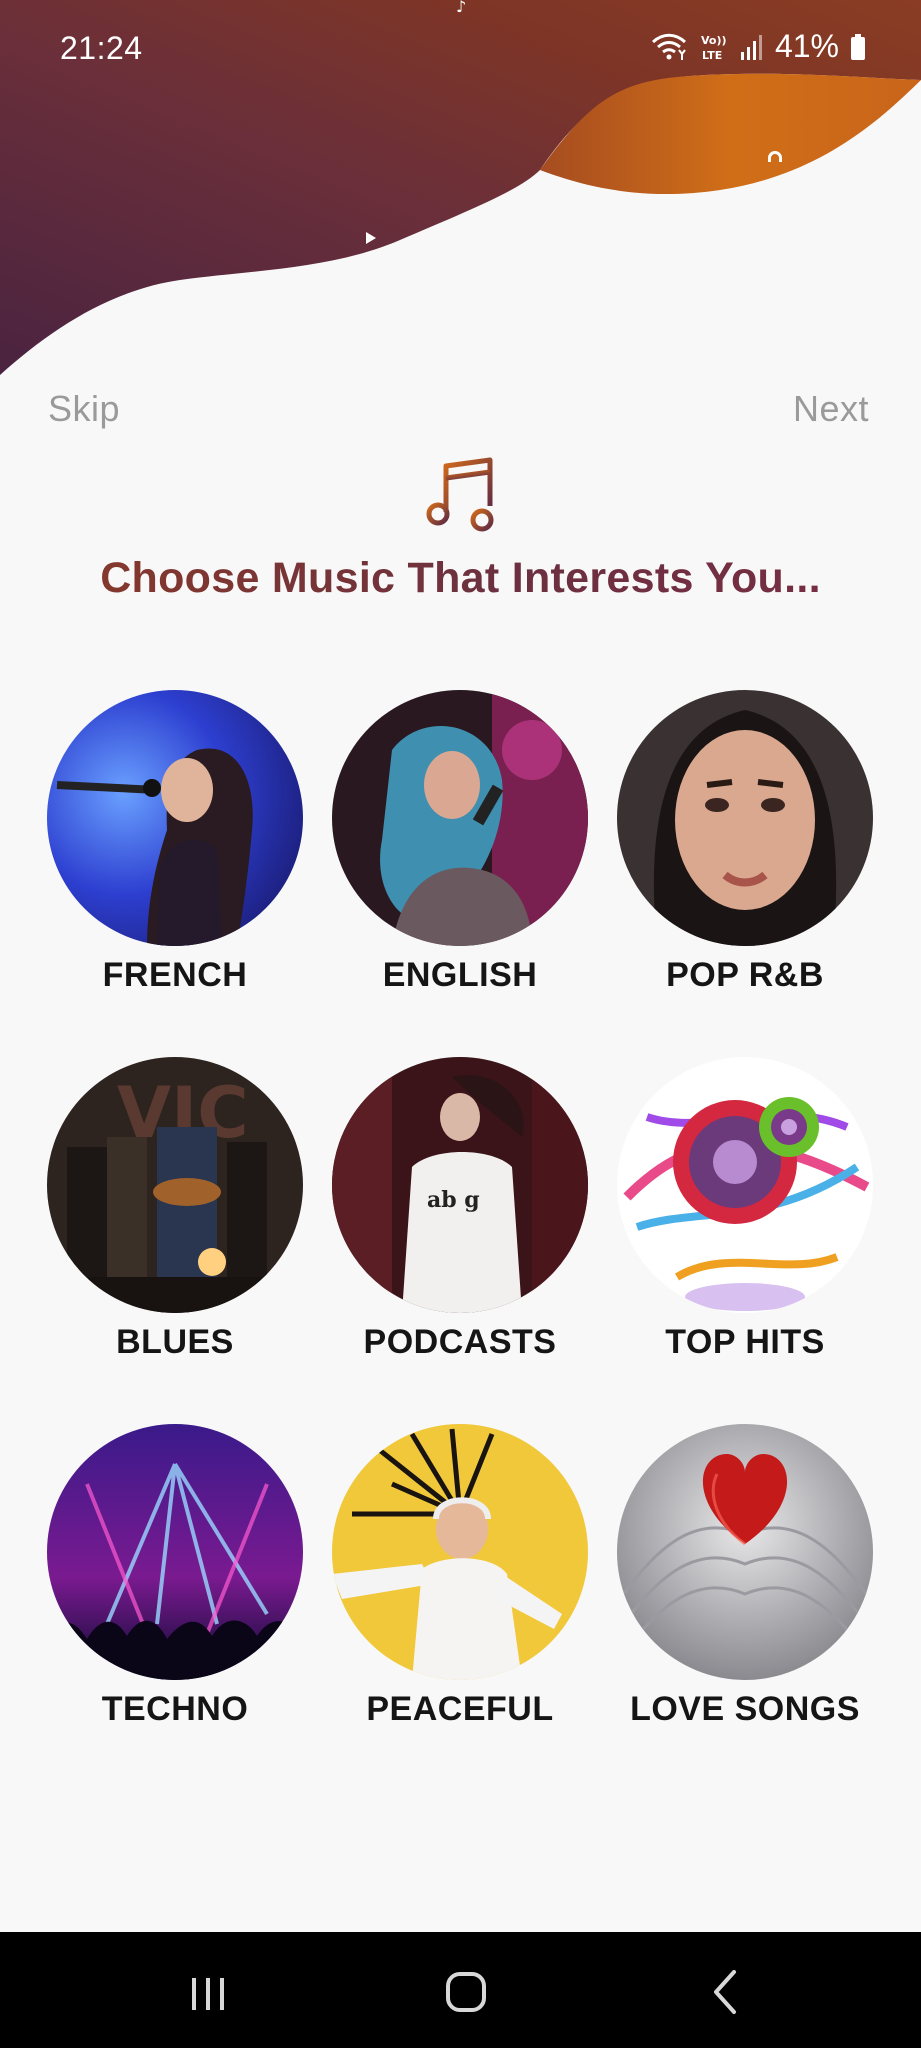  What do you see at coordinates (175, 1552) in the screenshot?
I see `genre-image-techno` at bounding box center [175, 1552].